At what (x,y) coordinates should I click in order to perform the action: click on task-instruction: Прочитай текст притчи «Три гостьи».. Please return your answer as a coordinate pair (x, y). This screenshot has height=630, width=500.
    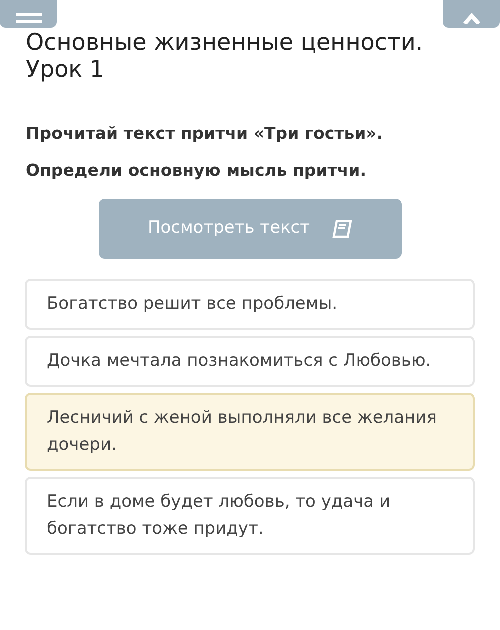
    Looking at the image, I should click on (205, 134).